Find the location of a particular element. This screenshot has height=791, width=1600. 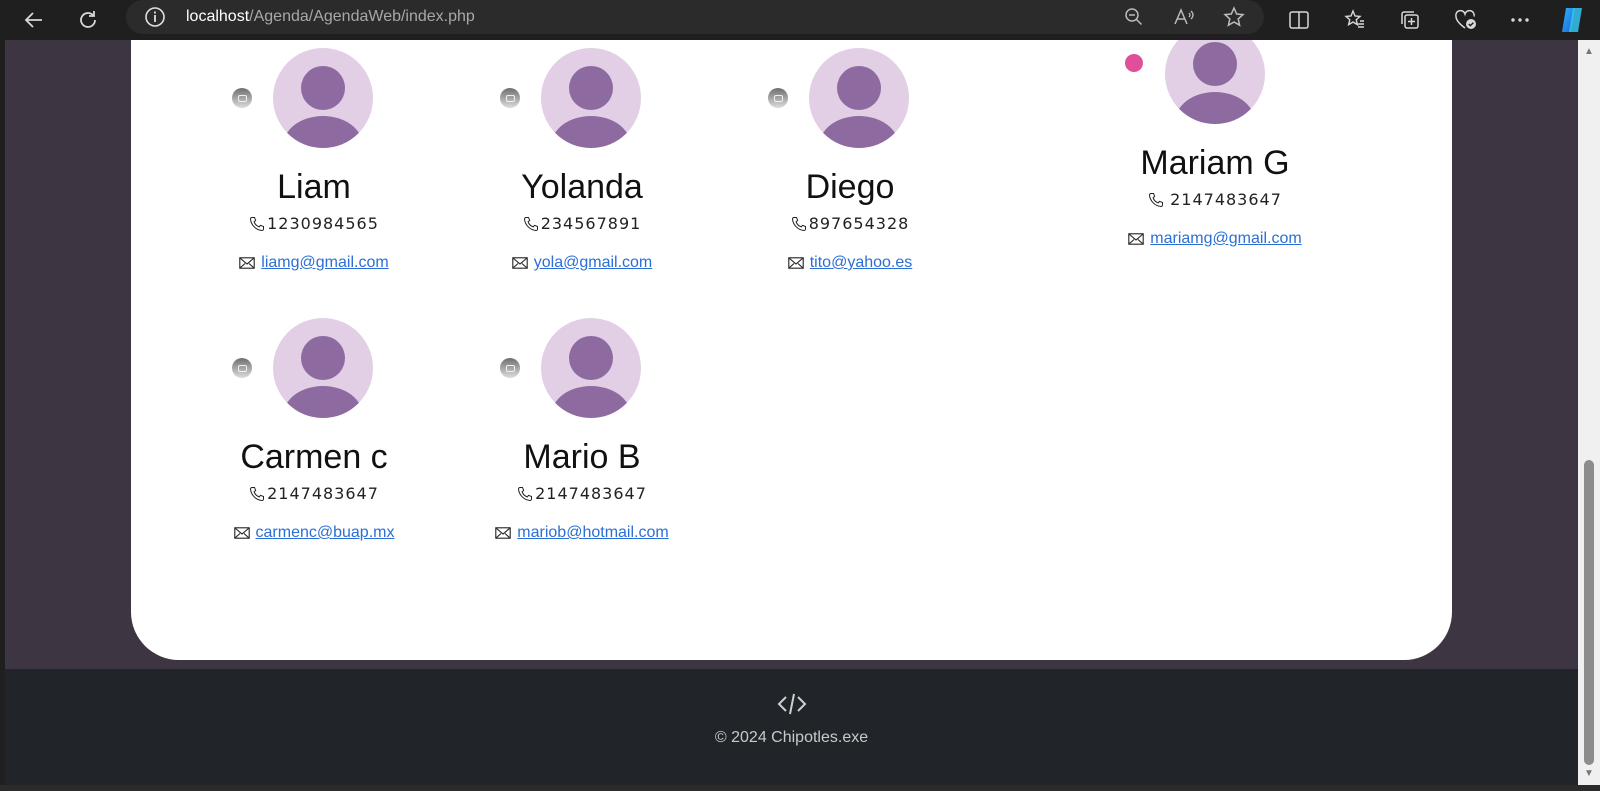

contact-email-link: mariamg@gmail.com is located at coordinates (1225, 239).